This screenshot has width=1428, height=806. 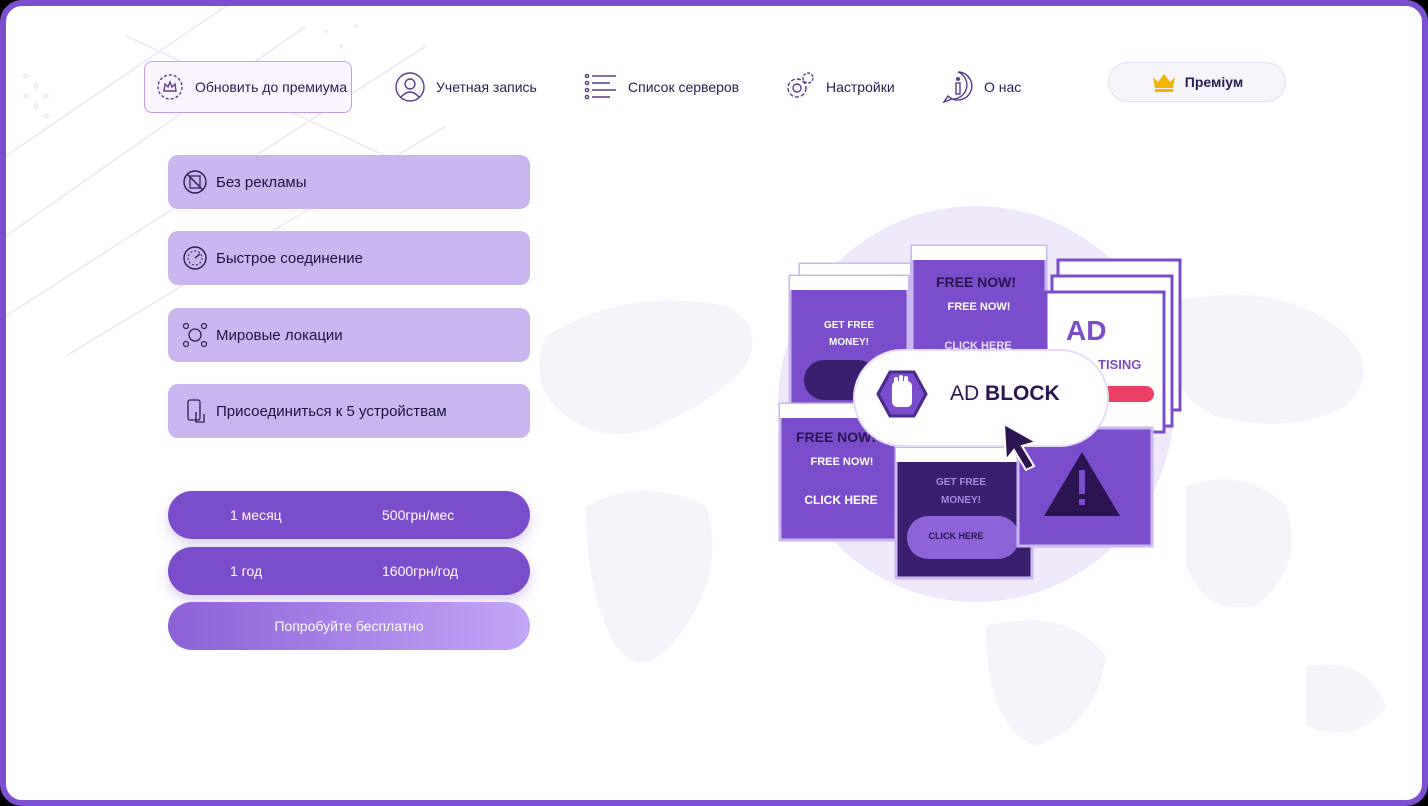 What do you see at coordinates (289, 258) in the screenshot?
I see `feature-label: Быстрое соединение` at bounding box center [289, 258].